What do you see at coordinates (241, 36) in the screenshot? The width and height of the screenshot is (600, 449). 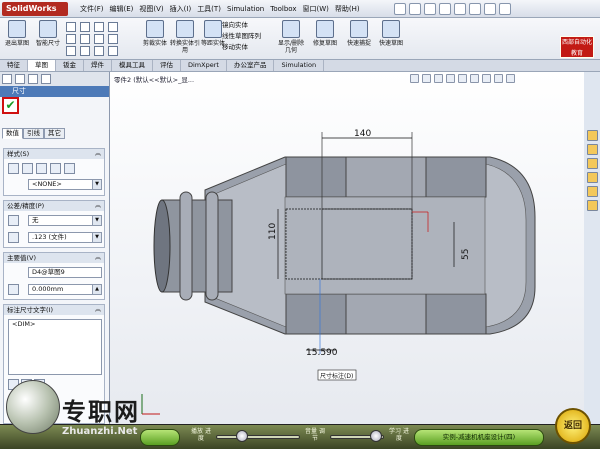 I see `linear-pattern-button: 线性草图阵列` at bounding box center [241, 36].